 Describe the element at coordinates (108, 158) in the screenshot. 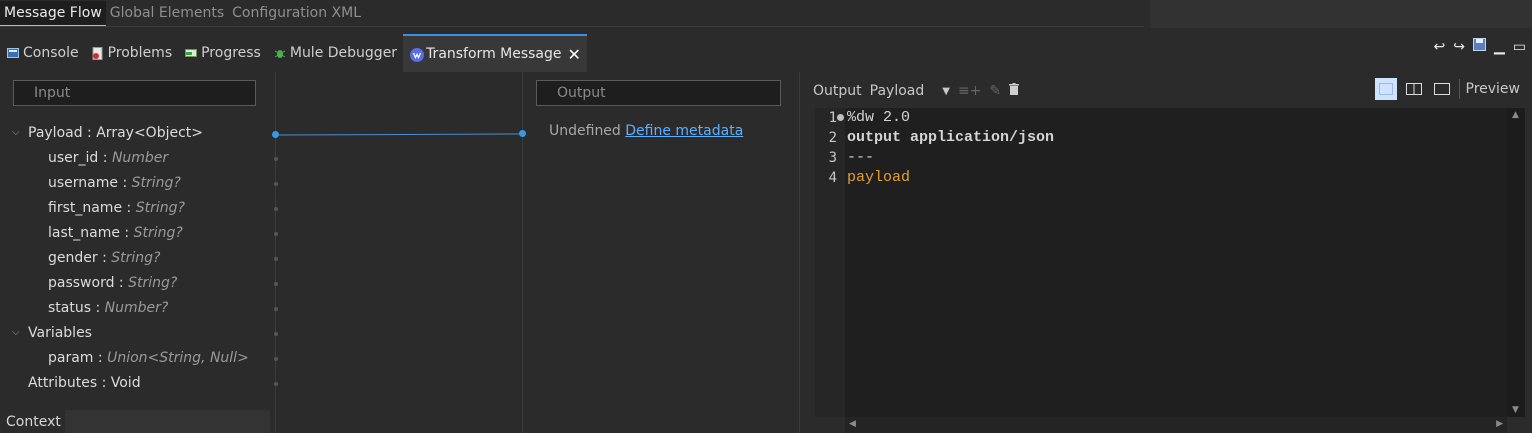

I see `tree-field: user_id : Number` at that location.